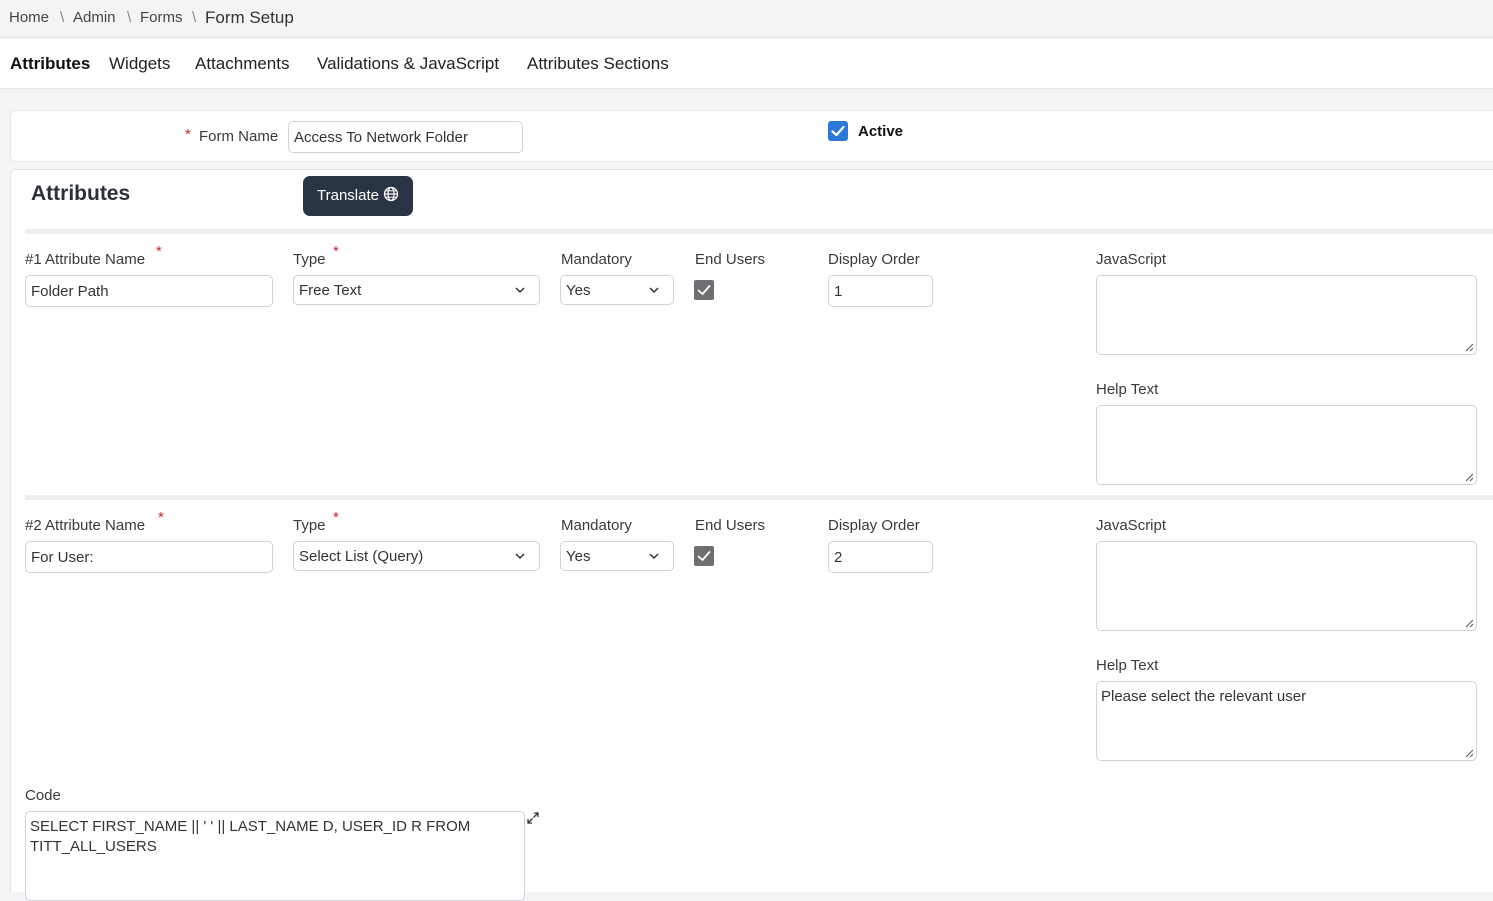  I want to click on type-select-value: Free Text, so click(330, 290).